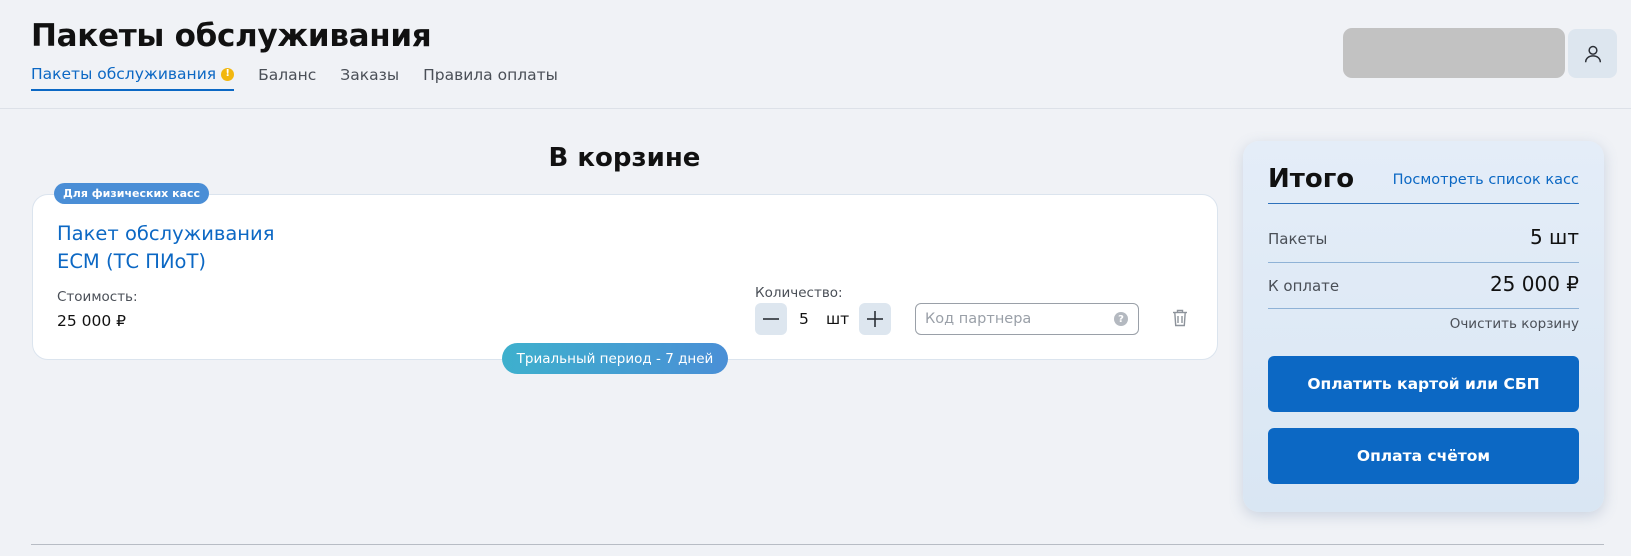 This screenshot has width=1631, height=556. Describe the element at coordinates (624, 158) in the screenshot. I see `cart-title: В корзине` at that location.